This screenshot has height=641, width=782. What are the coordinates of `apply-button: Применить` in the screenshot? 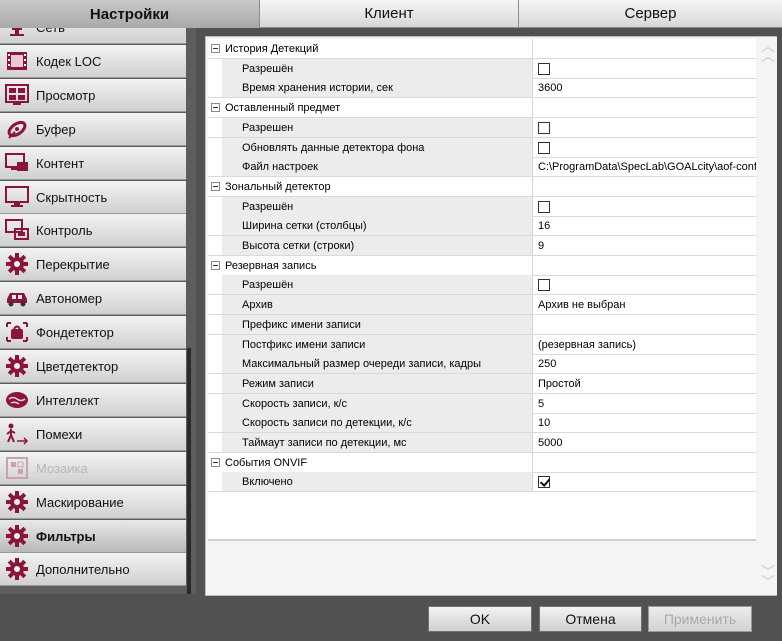 It's located at (700, 619).